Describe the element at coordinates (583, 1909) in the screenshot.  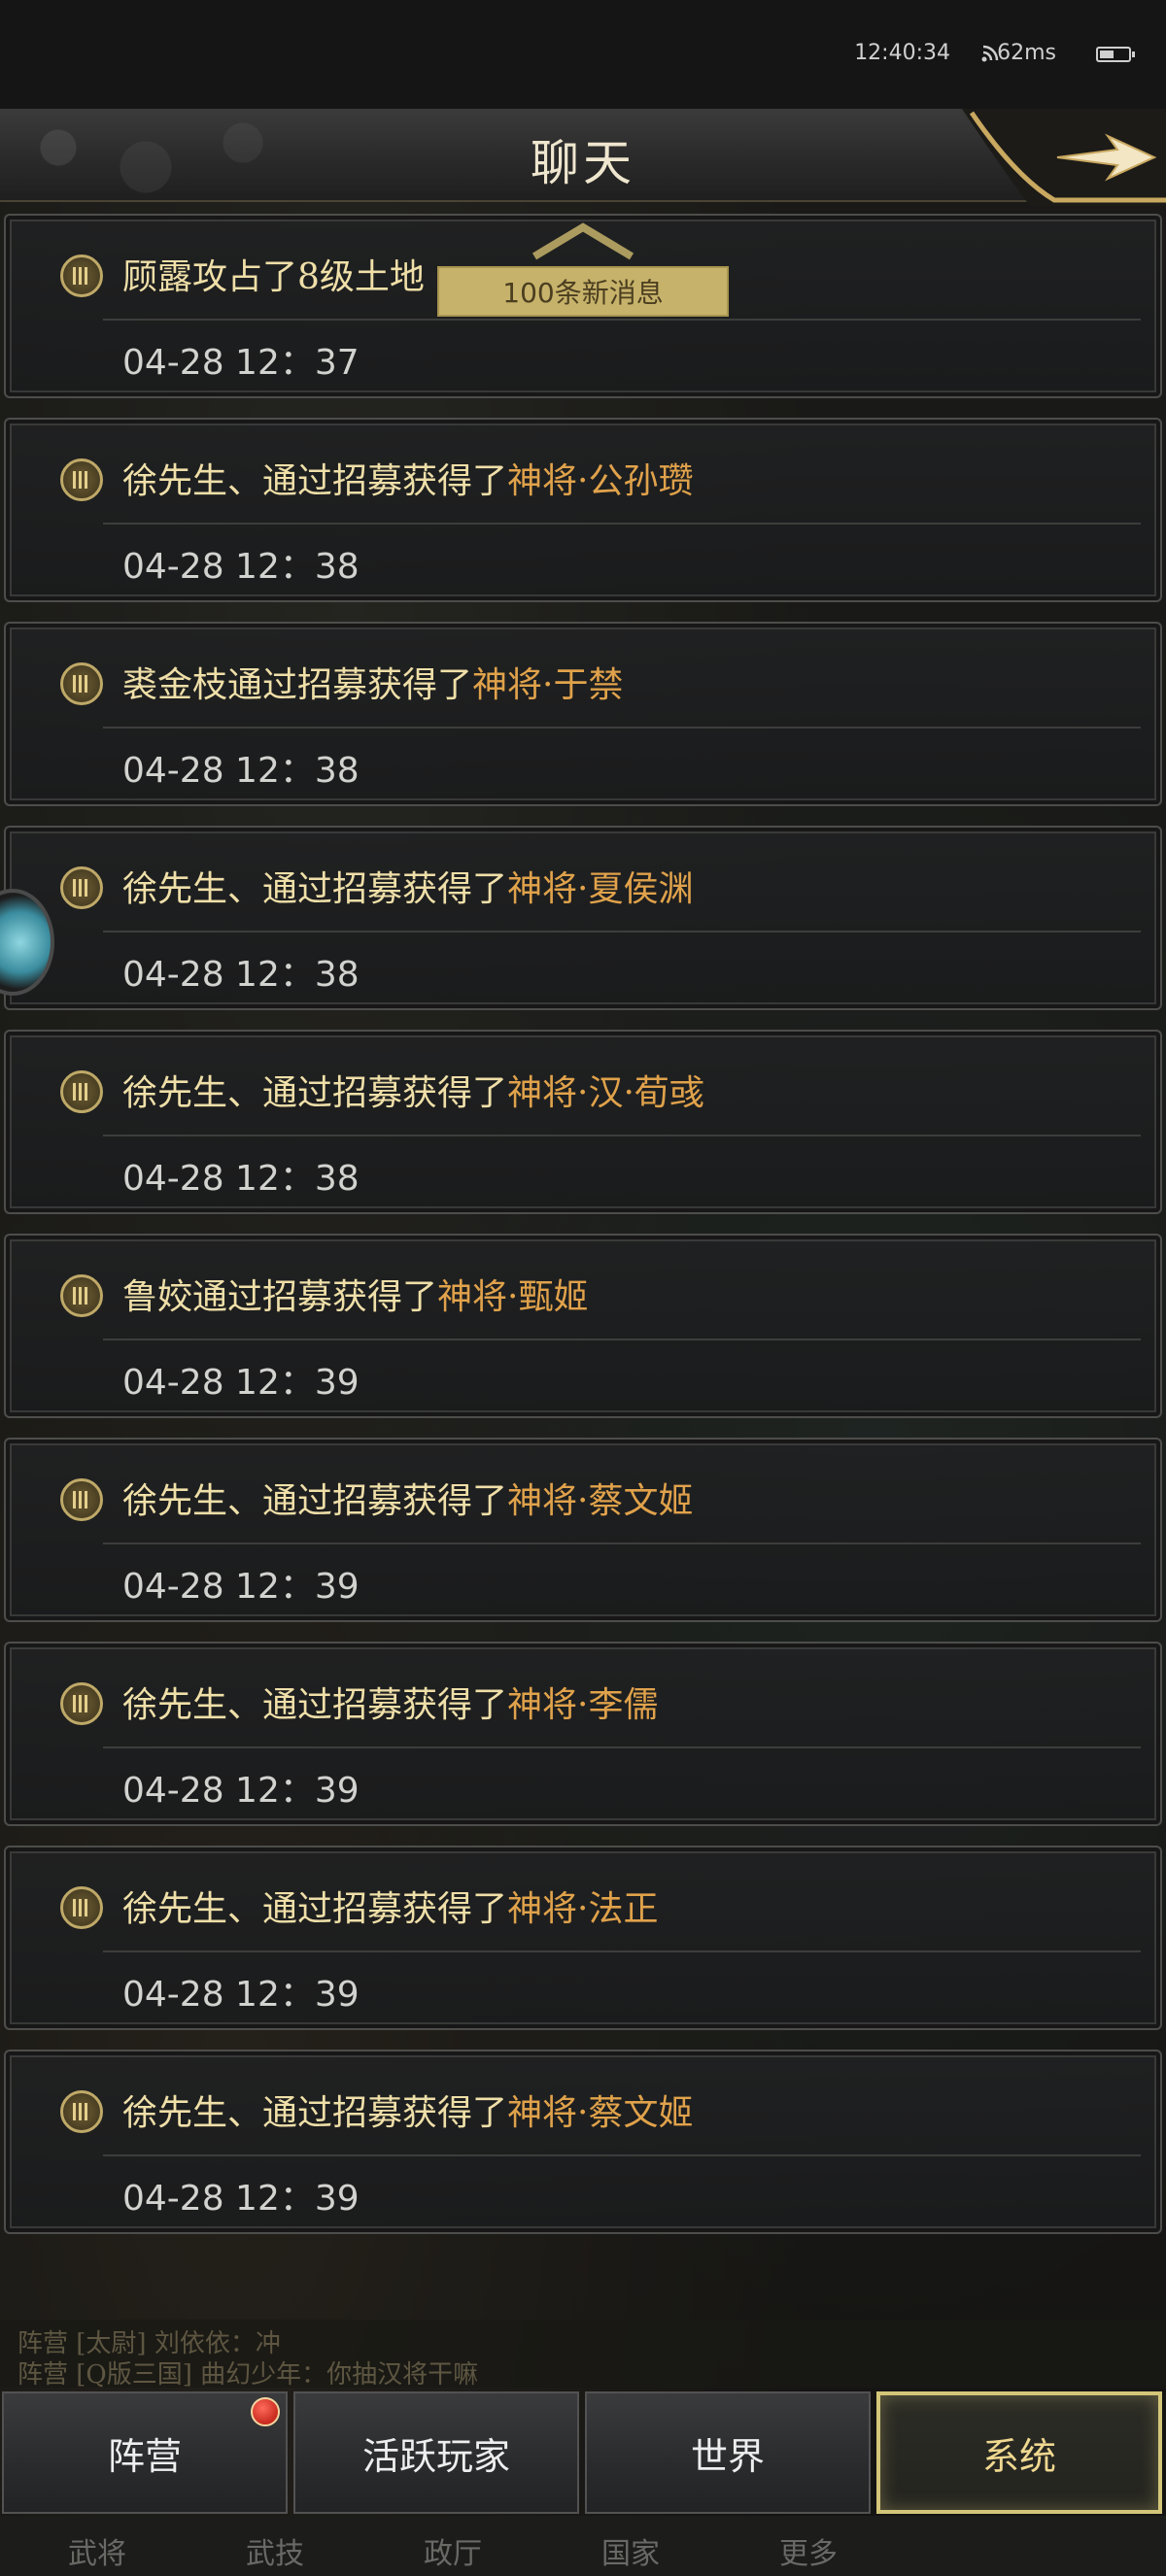
I see `message-highlight: 神将·法正` at that location.